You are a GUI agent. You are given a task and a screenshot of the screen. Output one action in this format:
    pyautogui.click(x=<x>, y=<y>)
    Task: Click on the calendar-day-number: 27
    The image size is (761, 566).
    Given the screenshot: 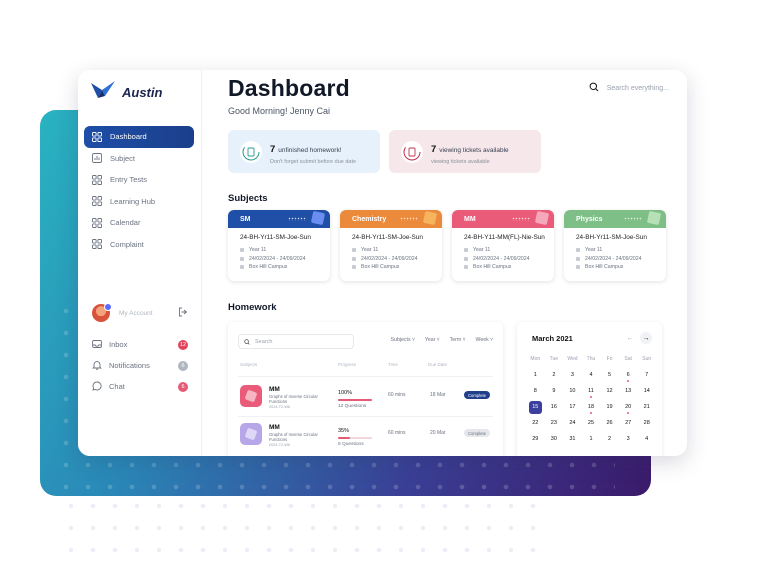 What is the action you would take?
    pyautogui.click(x=628, y=423)
    